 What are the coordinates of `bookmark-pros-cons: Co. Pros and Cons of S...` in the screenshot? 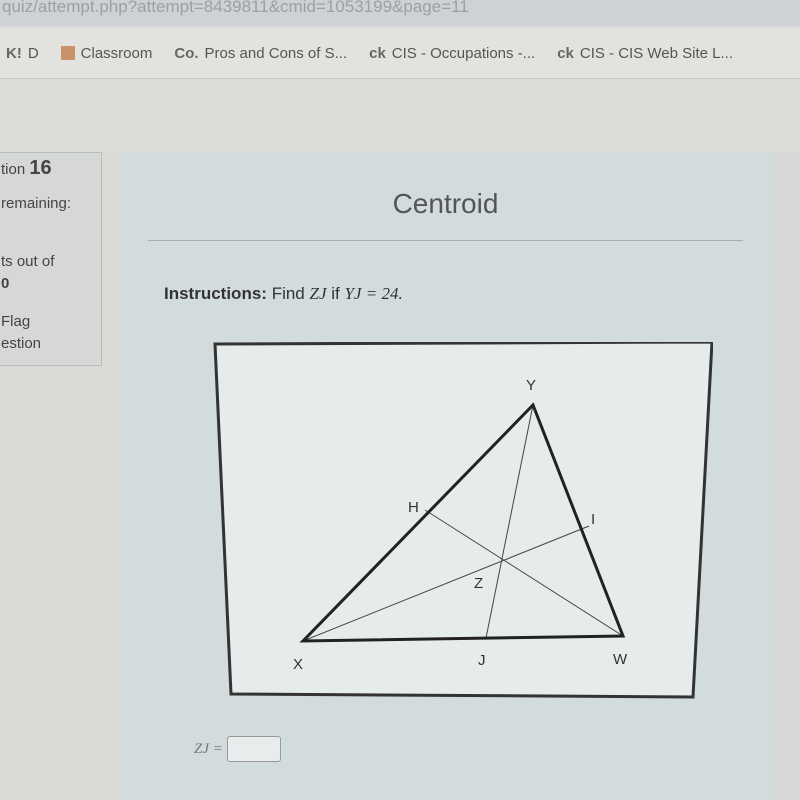 It's located at (260, 53).